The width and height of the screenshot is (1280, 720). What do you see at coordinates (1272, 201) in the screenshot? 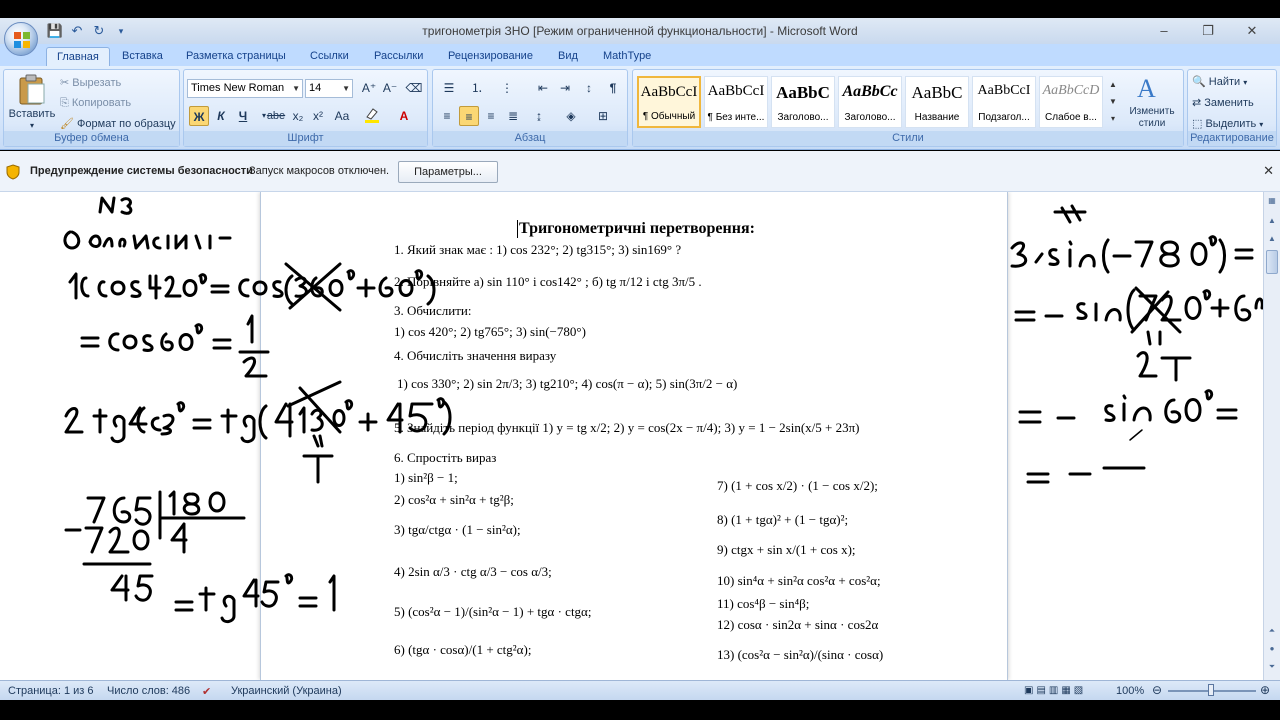
I see `ruler-toggle-icon: ▦` at bounding box center [1272, 201].